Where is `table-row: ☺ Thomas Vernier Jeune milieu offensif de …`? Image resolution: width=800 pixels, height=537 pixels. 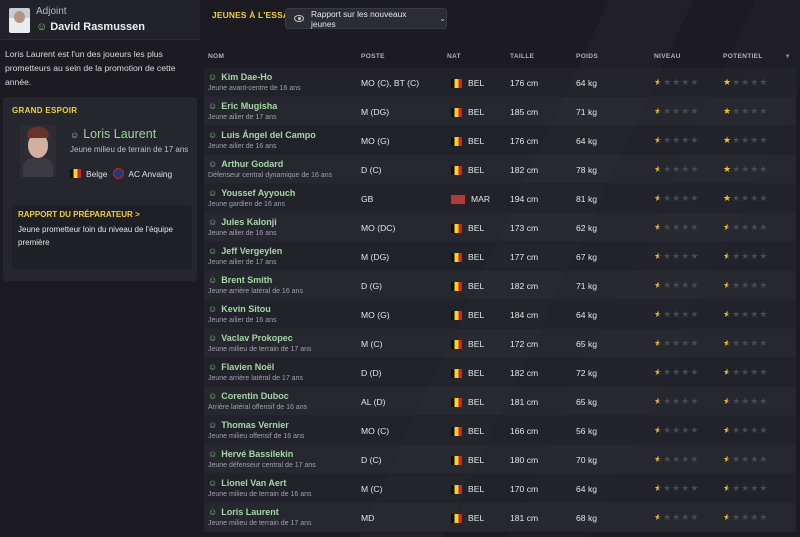
table-row: ☺ Thomas Vernier Jeune milieu offensif de … is located at coordinates (500, 430).